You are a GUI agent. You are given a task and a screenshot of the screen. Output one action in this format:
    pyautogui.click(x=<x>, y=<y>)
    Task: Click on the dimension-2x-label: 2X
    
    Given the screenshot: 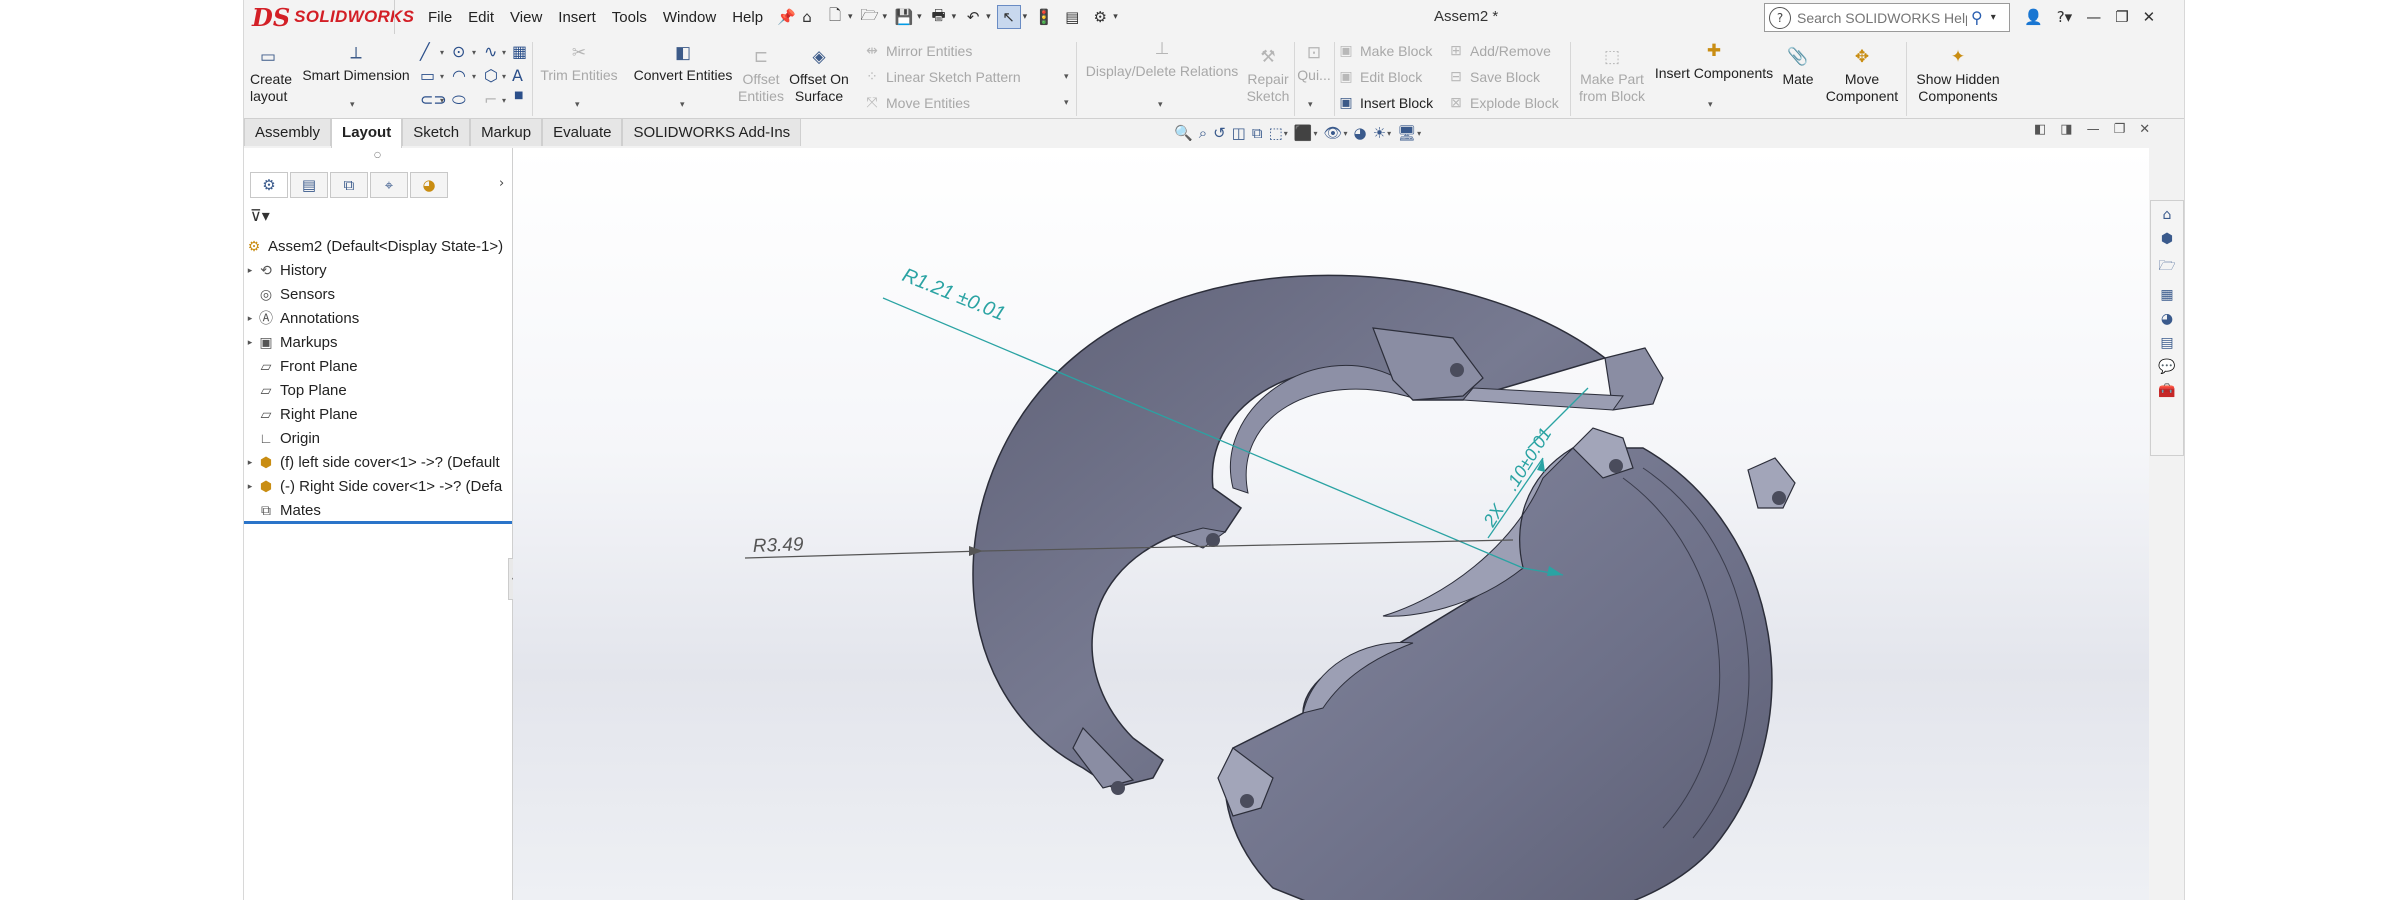 What is the action you would take?
    pyautogui.click(x=1494, y=515)
    